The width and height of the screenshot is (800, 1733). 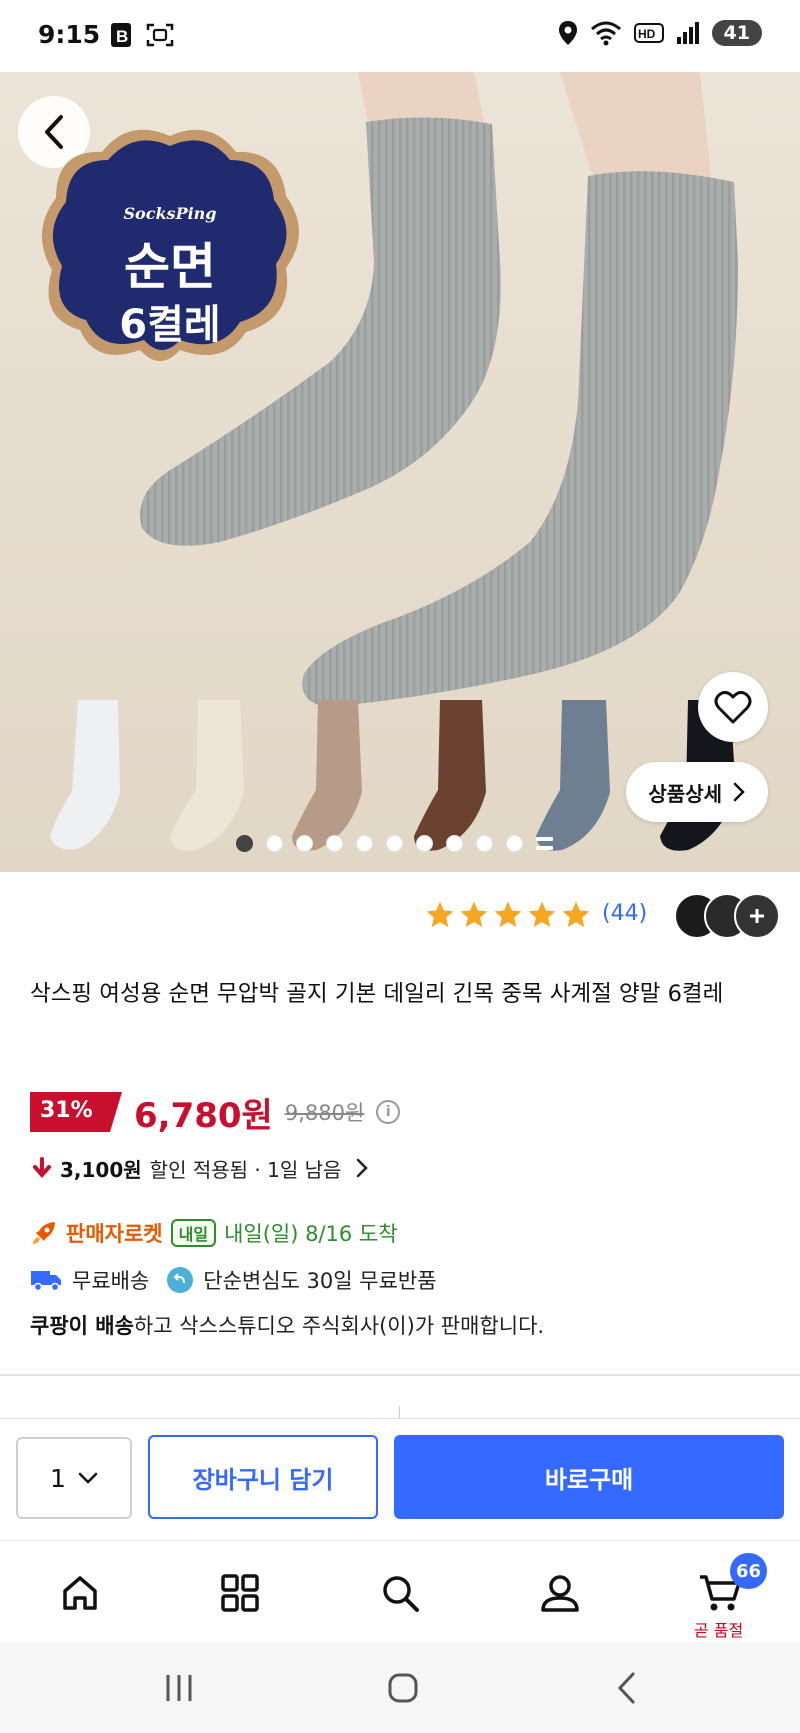 I want to click on b-app-icon: B, so click(x=121, y=35).